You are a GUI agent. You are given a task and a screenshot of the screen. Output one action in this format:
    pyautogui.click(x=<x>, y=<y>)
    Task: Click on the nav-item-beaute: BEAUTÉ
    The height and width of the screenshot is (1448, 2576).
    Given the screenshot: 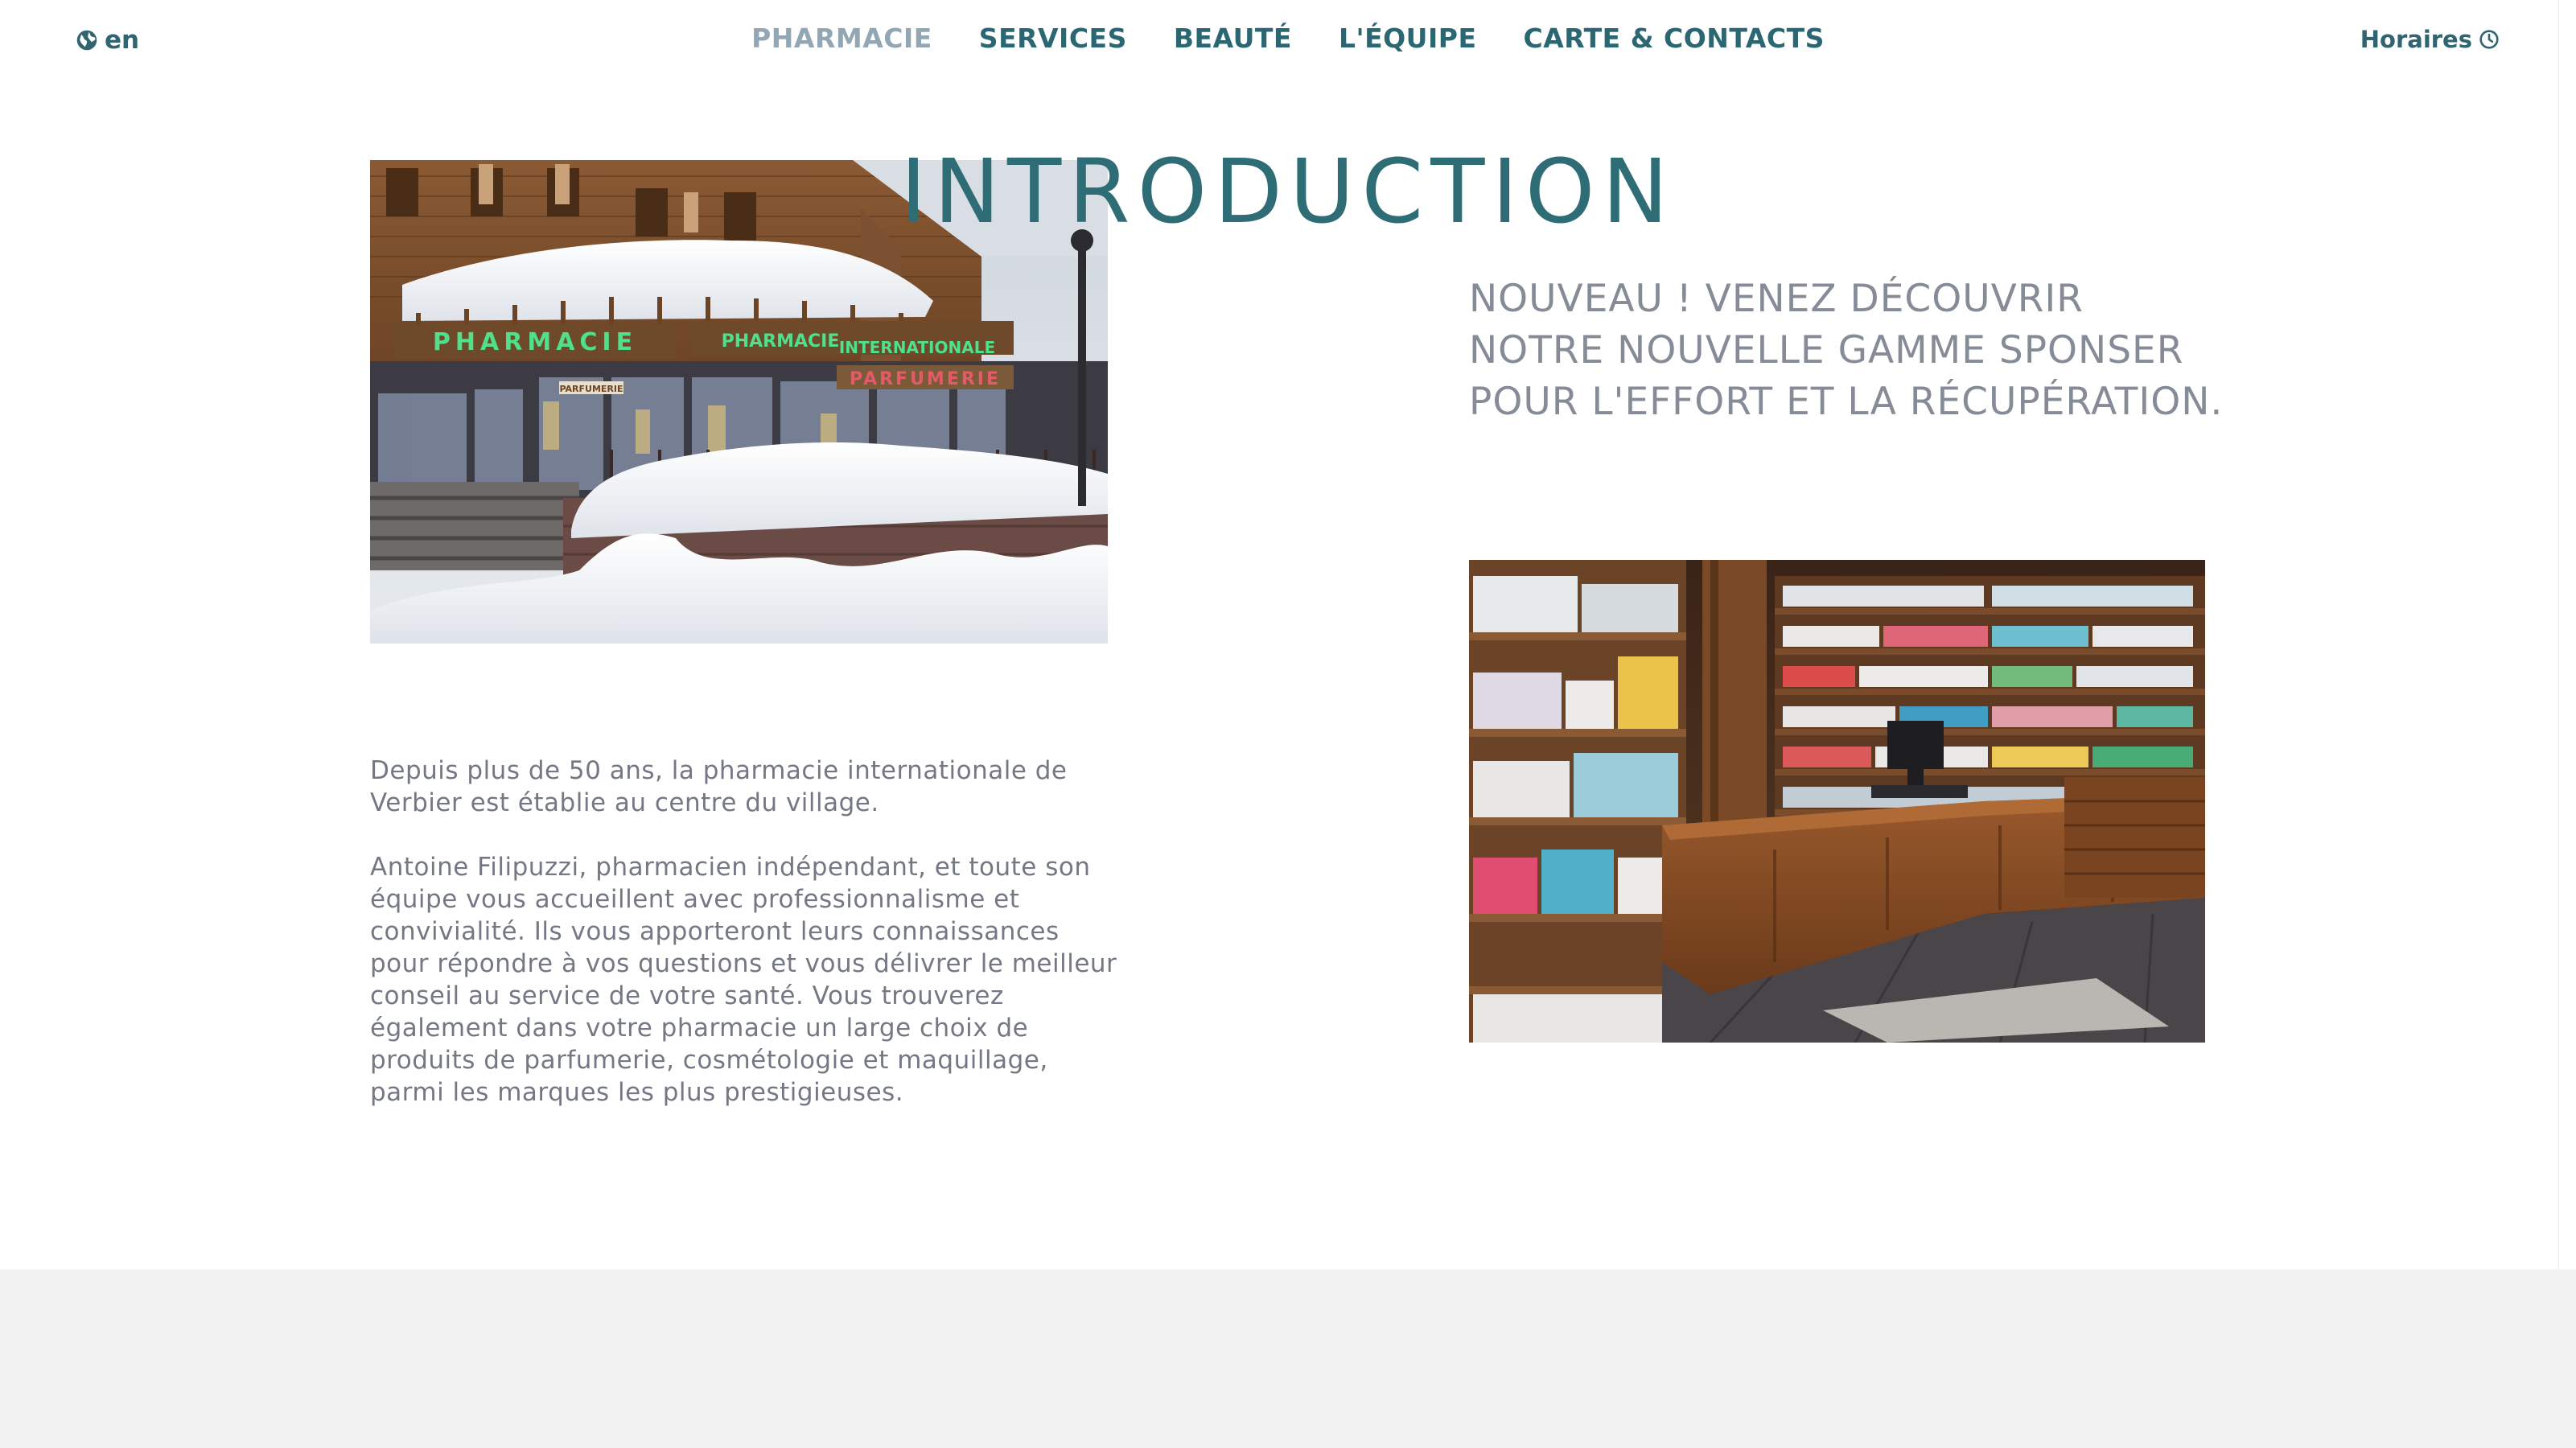 What is the action you would take?
    pyautogui.click(x=1233, y=38)
    